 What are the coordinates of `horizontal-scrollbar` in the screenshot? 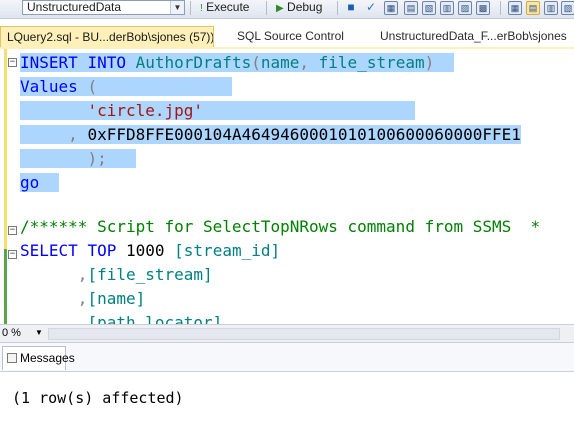 It's located at (304, 334).